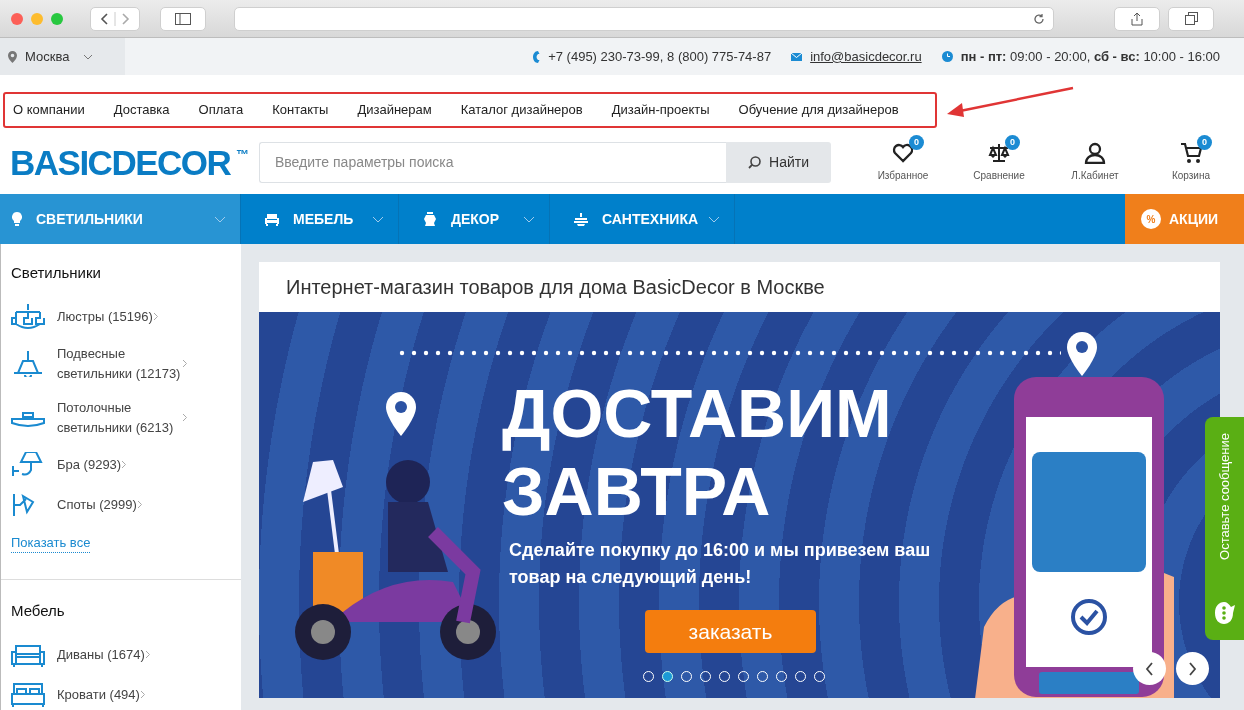 The image size is (1244, 710). I want to click on percent-badge: %, so click(1151, 219).